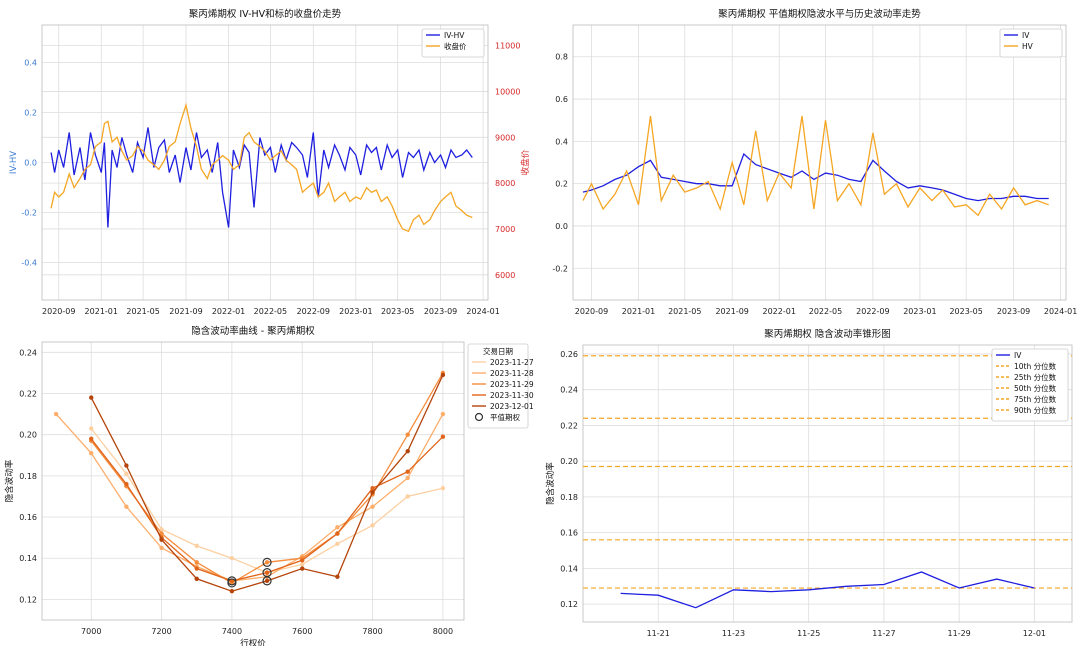 This screenshot has width=1080, height=646. What do you see at coordinates (28, 476) in the screenshot?
I see `y-tick-label: 0.18` at bounding box center [28, 476].